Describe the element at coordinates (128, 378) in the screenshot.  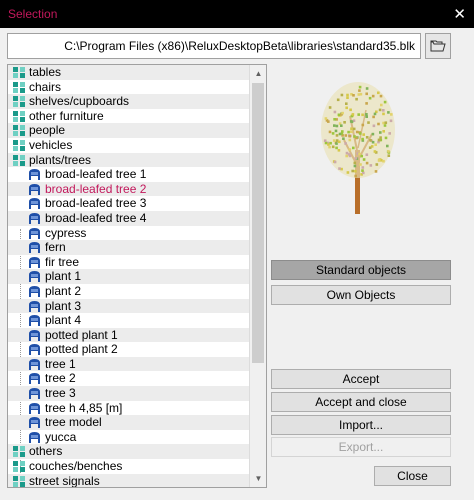
I see `tree-object-item: tree 2` at that location.